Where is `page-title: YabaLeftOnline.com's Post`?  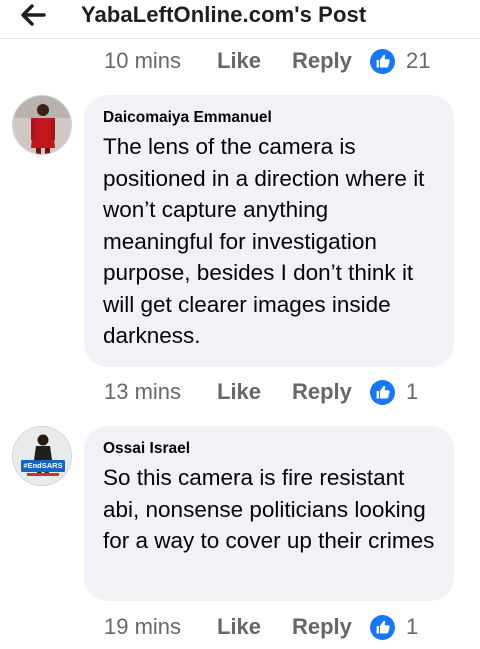
page-title: YabaLeftOnline.com's Post is located at coordinates (224, 14).